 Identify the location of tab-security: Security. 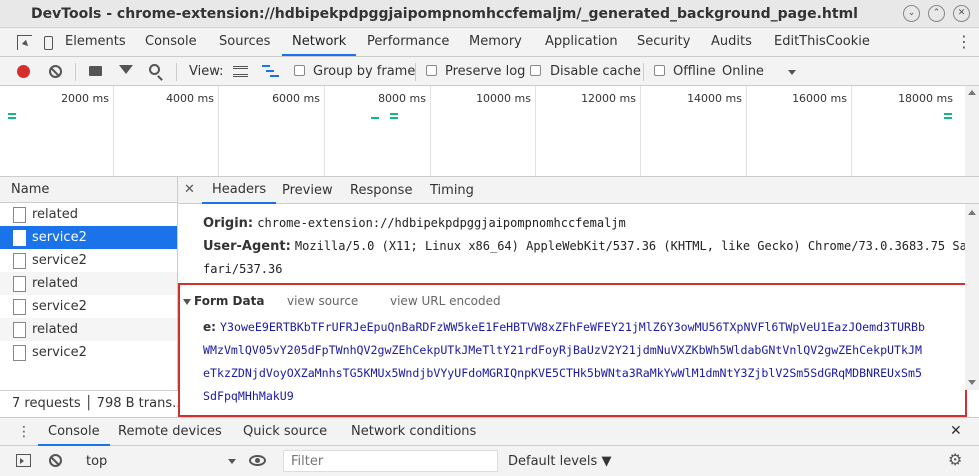
(663, 42).